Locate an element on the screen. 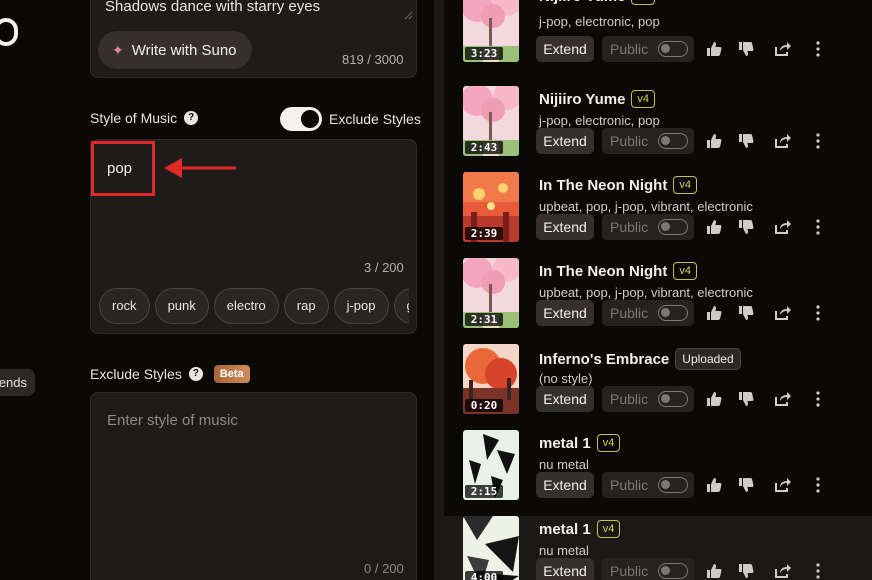 This screenshot has height=580, width=872. style-suggestion-tags: rock punk electro rap j-pop ge is located at coordinates (254, 307).